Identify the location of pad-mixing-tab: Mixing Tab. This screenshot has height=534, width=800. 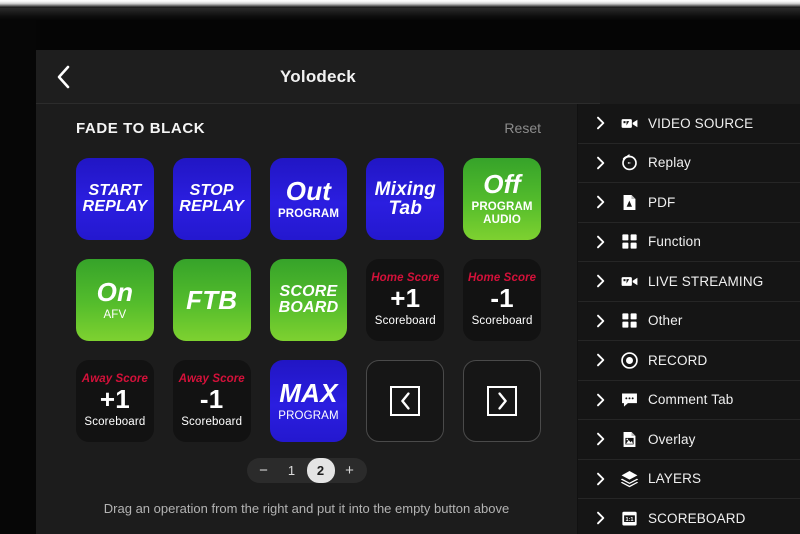
(405, 199).